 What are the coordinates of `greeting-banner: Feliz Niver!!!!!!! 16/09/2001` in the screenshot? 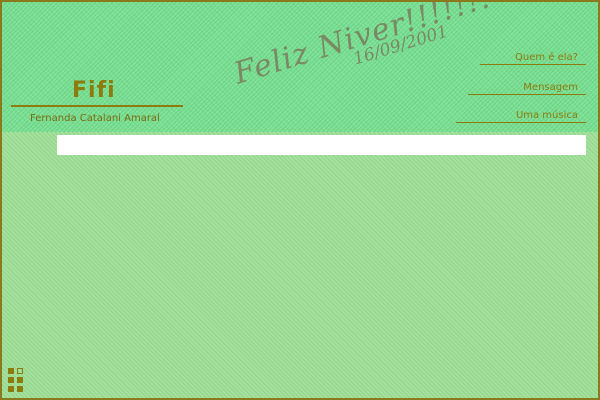 It's located at (363, 46).